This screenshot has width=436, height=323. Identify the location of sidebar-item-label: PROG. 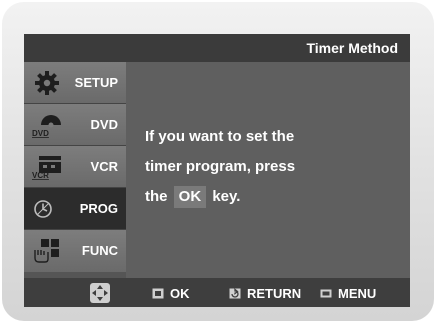
(98, 208).